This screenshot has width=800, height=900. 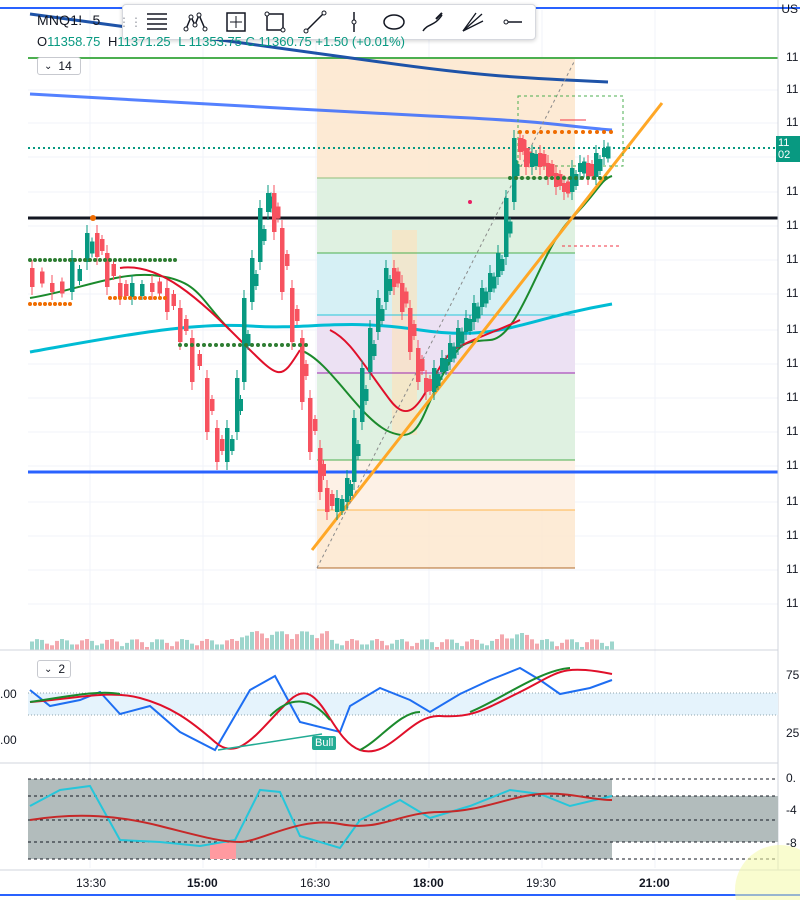 I want to click on high-value: 11371.25, so click(x=144, y=41).